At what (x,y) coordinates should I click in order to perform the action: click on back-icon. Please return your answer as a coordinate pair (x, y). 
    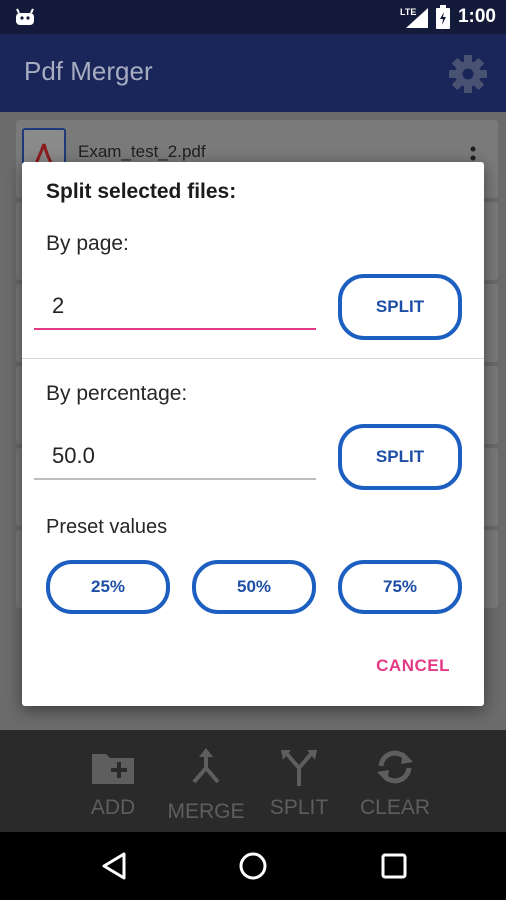
    Looking at the image, I should click on (114, 866).